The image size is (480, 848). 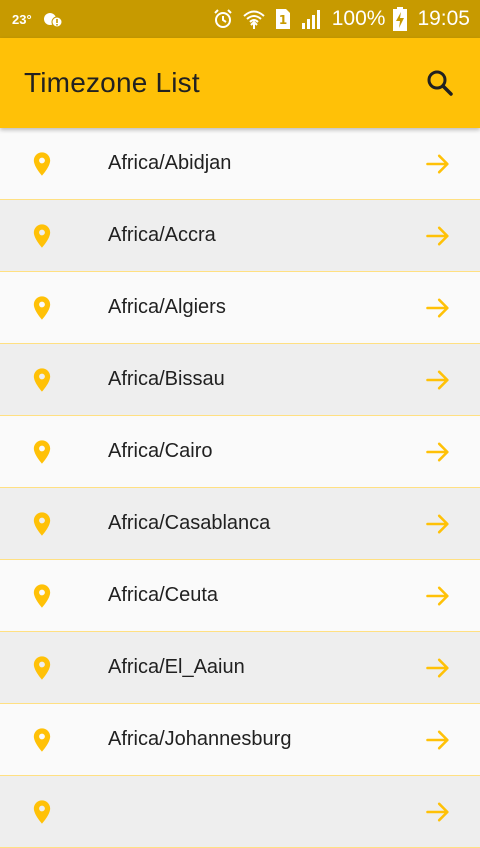 I want to click on status-time: 19:05, so click(x=443, y=18).